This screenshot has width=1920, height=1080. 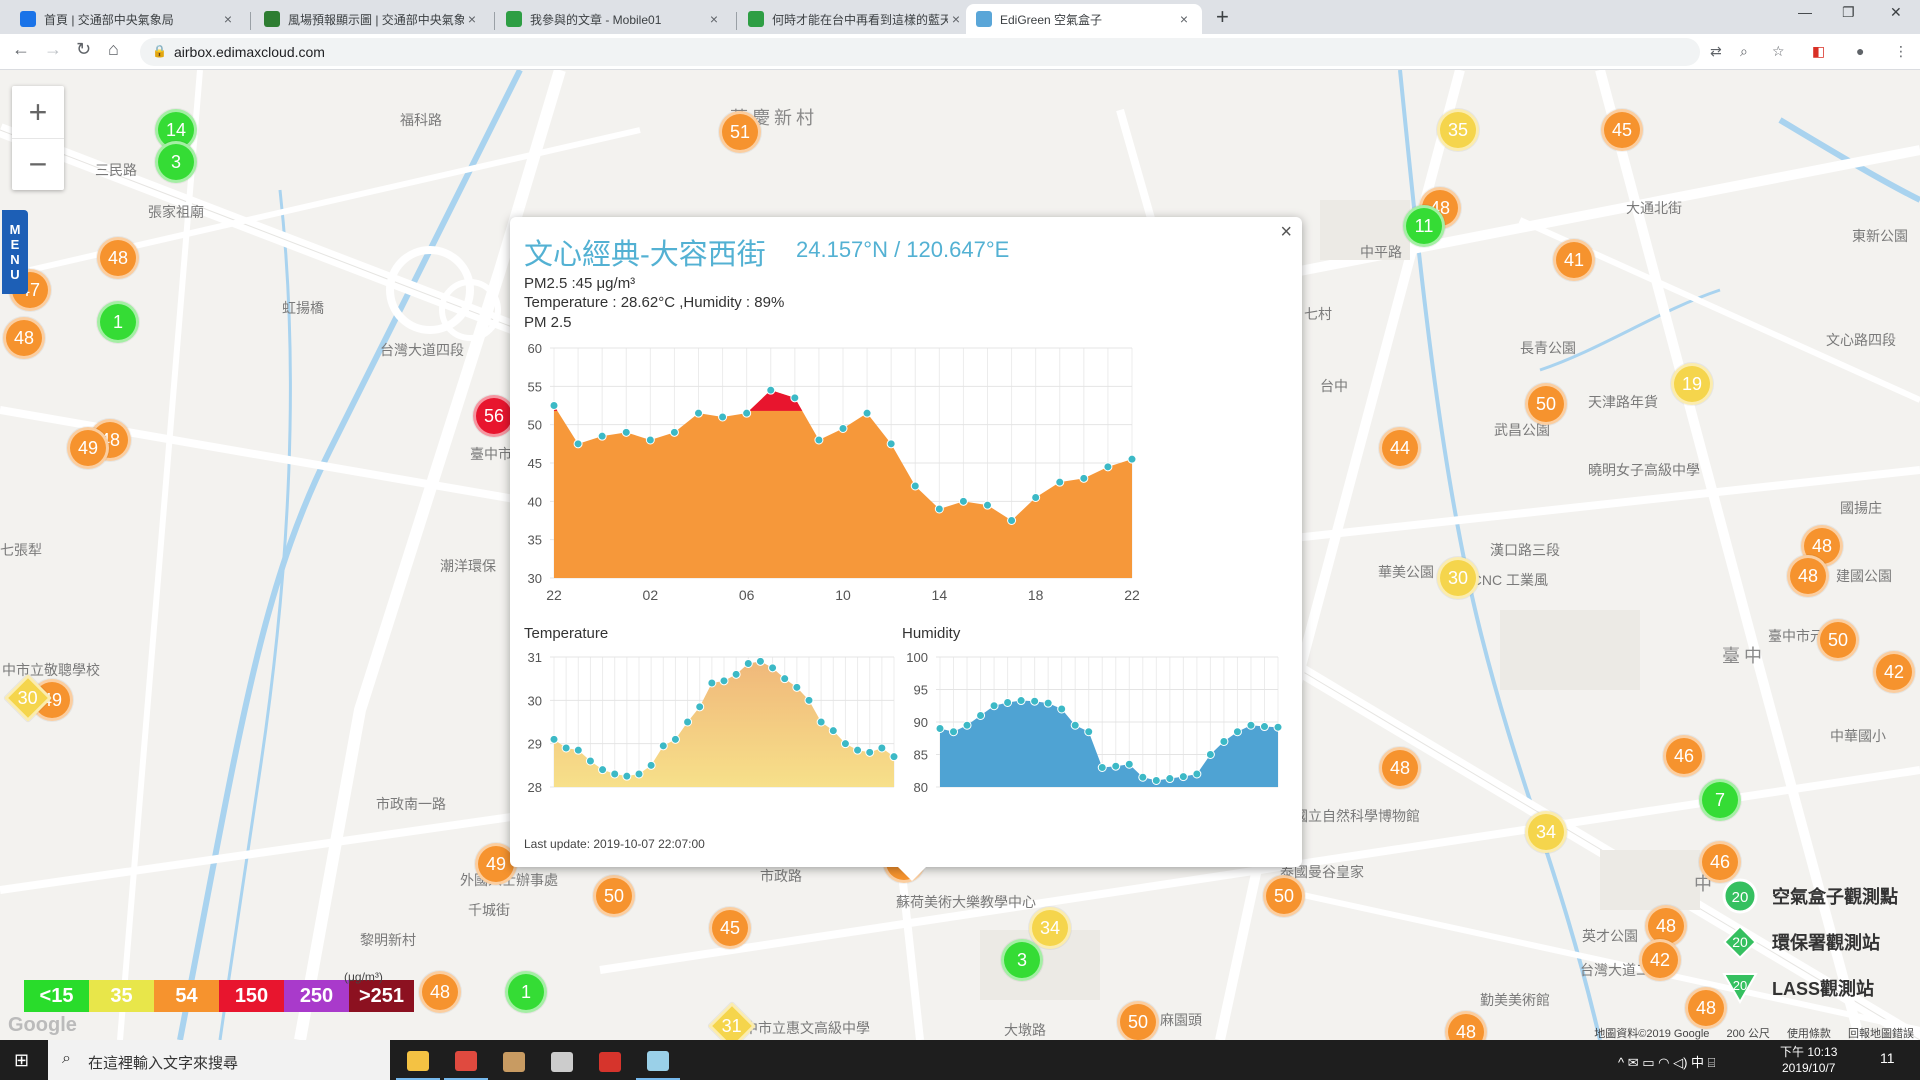 What do you see at coordinates (920, 52) in the screenshot?
I see `address-bar: 🔒 airbox.edimaxcloud.com` at bounding box center [920, 52].